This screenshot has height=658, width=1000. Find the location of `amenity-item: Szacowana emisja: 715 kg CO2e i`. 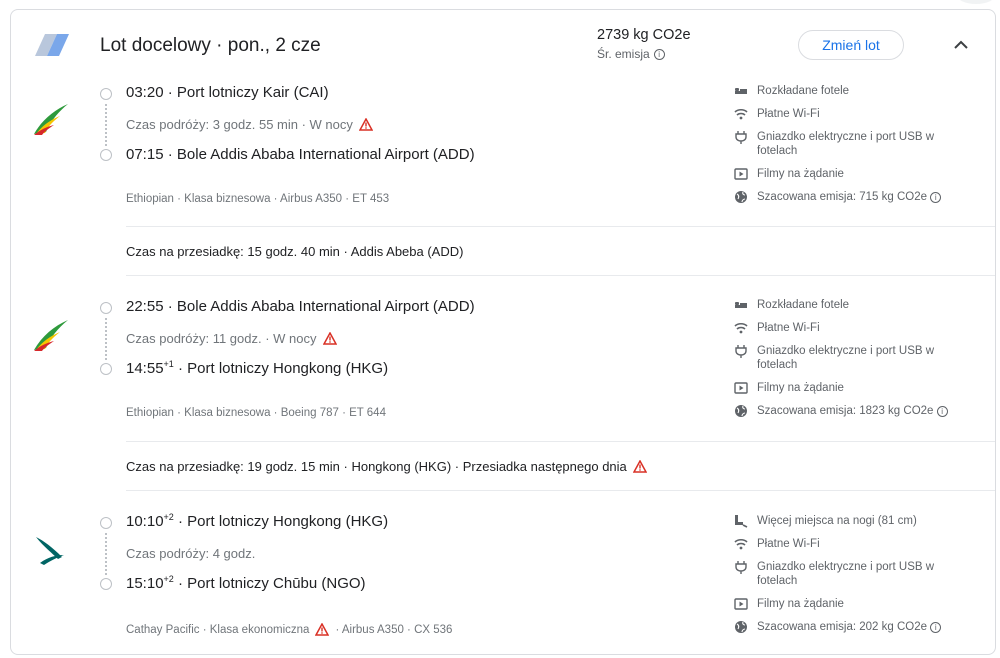

amenity-item: Szacowana emisja: 715 kg CO2e i is located at coordinates (854, 197).